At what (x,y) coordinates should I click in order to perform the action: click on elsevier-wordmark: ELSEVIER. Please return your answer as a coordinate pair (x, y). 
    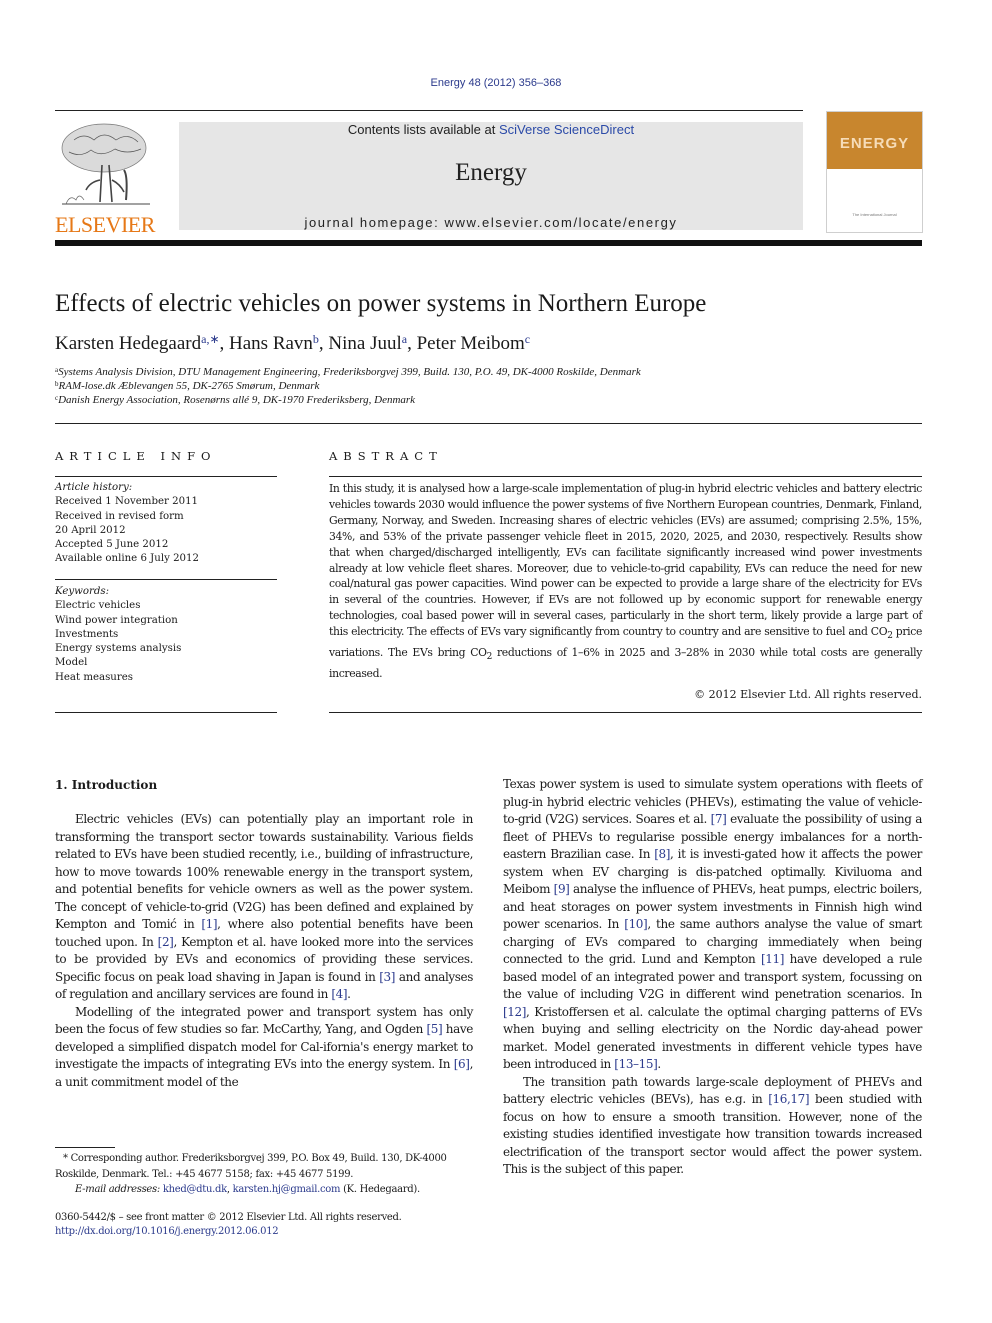
    Looking at the image, I should click on (105, 224).